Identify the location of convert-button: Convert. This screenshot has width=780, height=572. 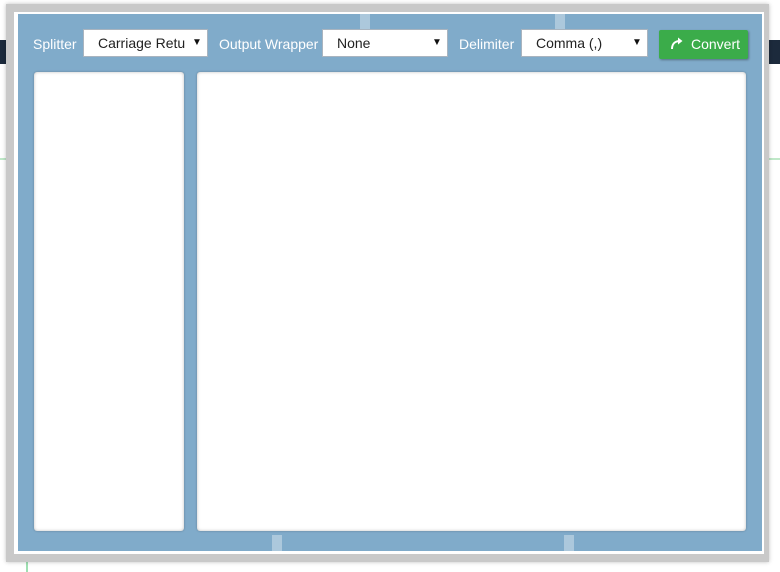
(703, 44).